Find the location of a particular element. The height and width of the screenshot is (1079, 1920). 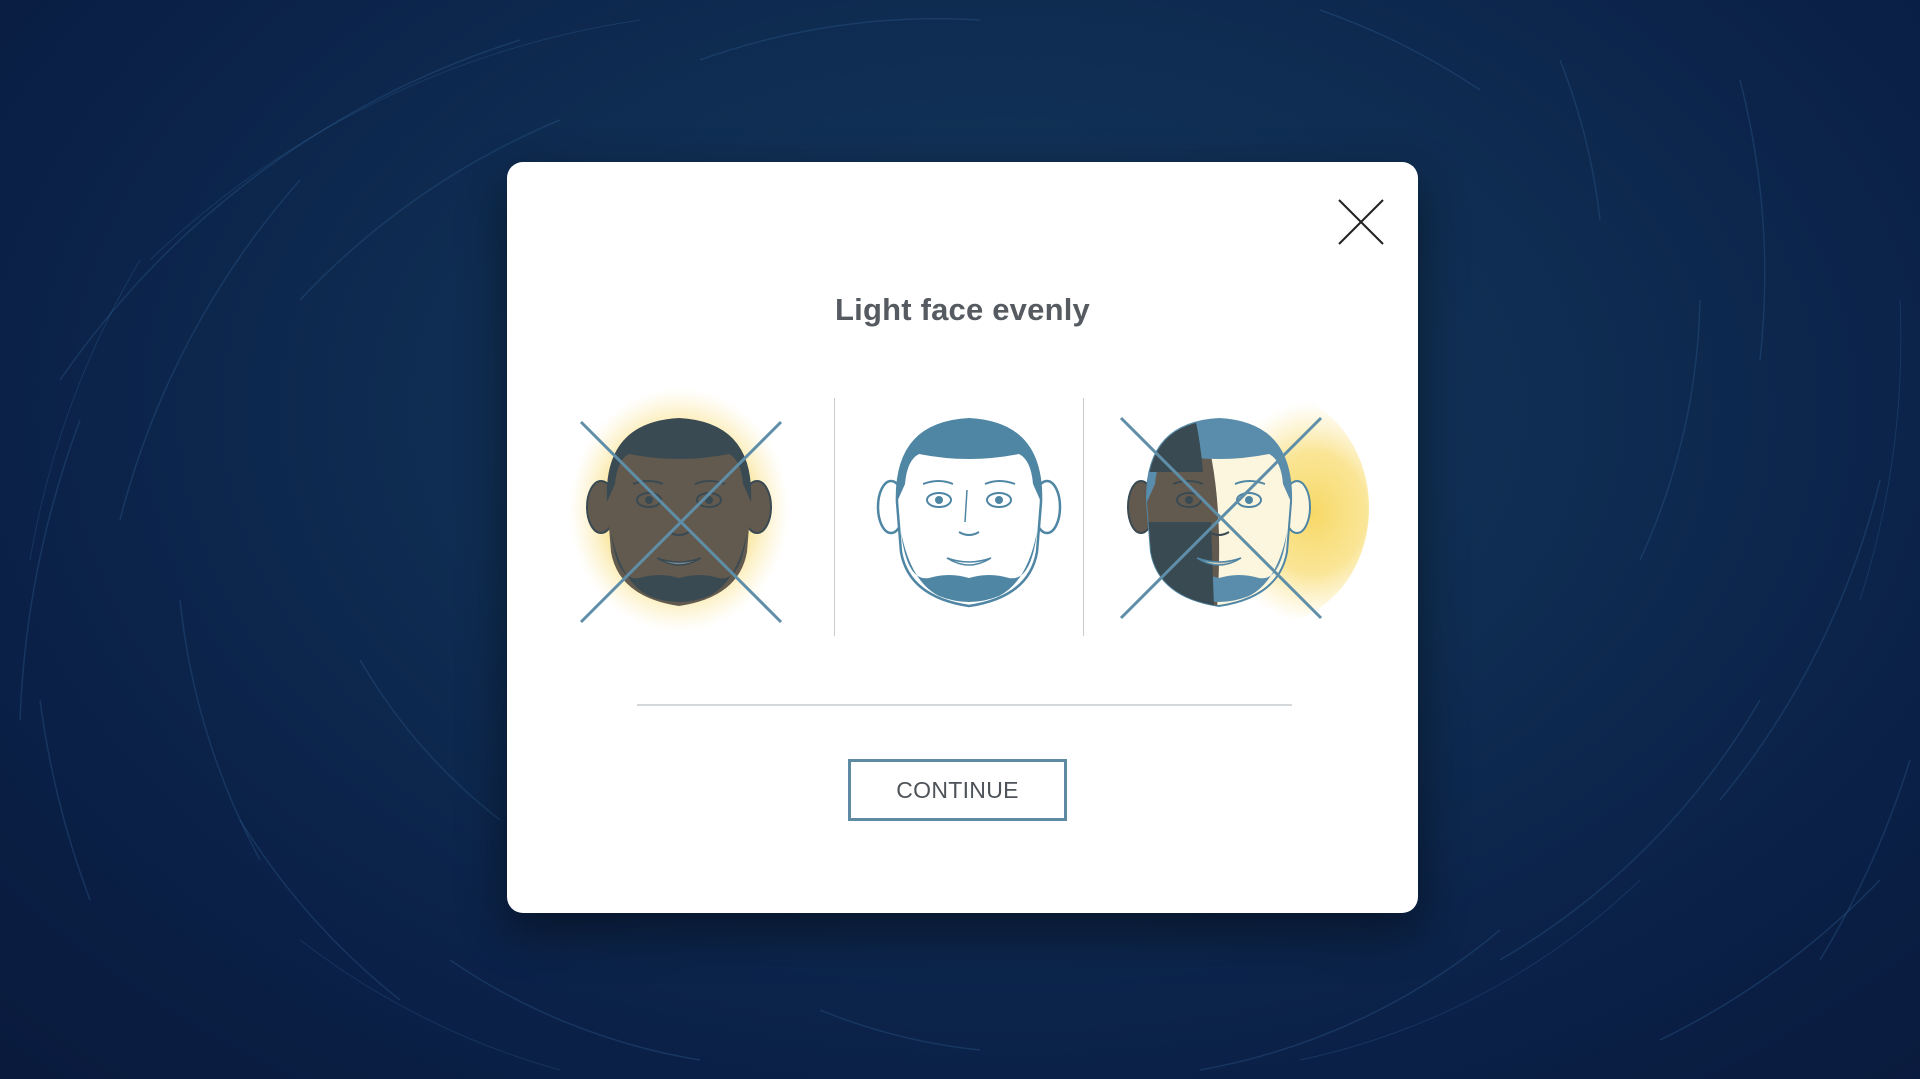

side-lit-face-icon is located at coordinates (1244, 508).